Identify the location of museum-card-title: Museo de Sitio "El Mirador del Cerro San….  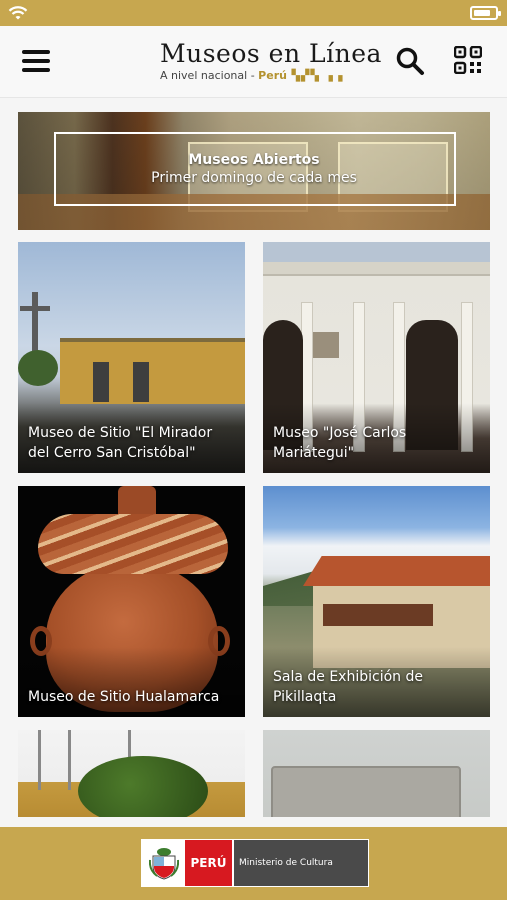
(120, 443).